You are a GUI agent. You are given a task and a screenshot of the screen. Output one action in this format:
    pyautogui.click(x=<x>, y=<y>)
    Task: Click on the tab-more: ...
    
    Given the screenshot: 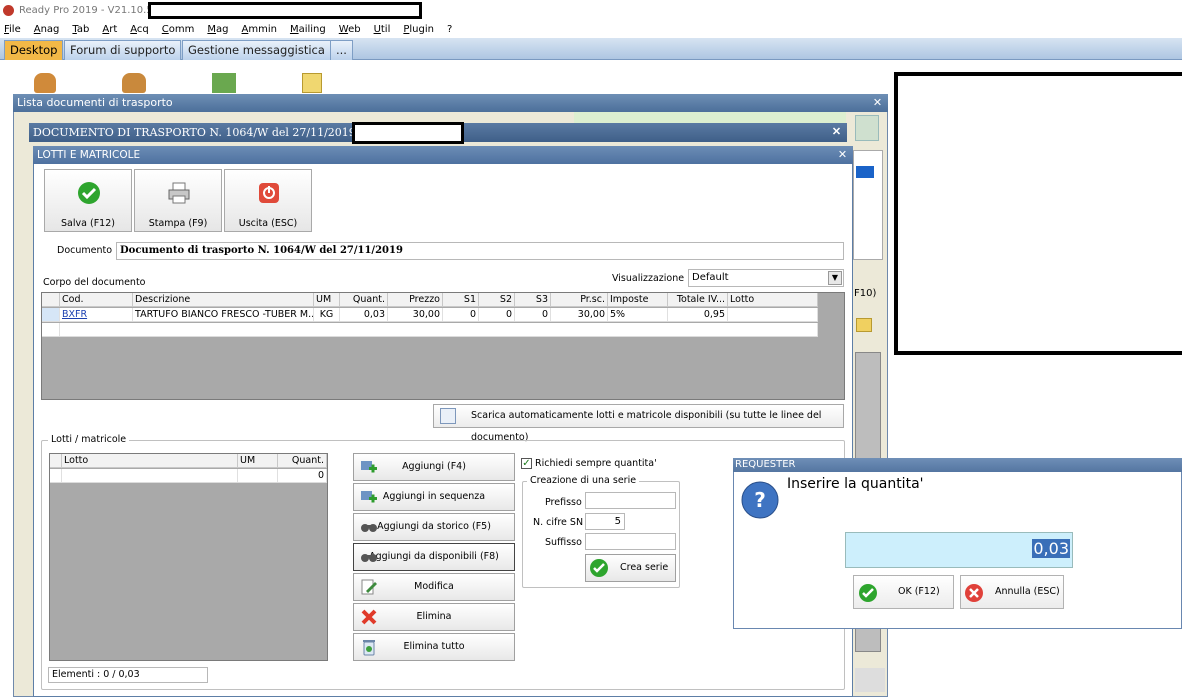 What is the action you would take?
    pyautogui.click(x=341, y=50)
    